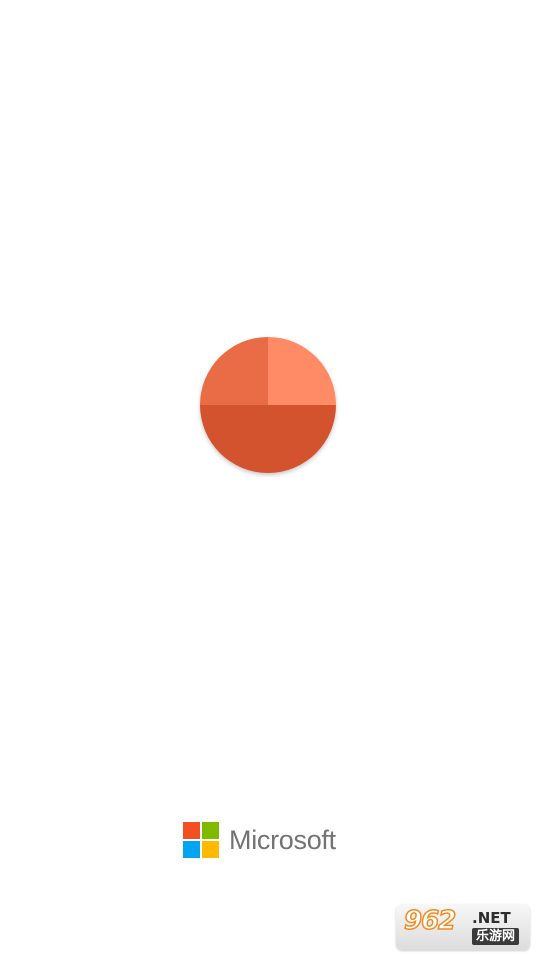 The width and height of the screenshot is (536, 954). I want to click on logo-slice-bottom, so click(268, 439).